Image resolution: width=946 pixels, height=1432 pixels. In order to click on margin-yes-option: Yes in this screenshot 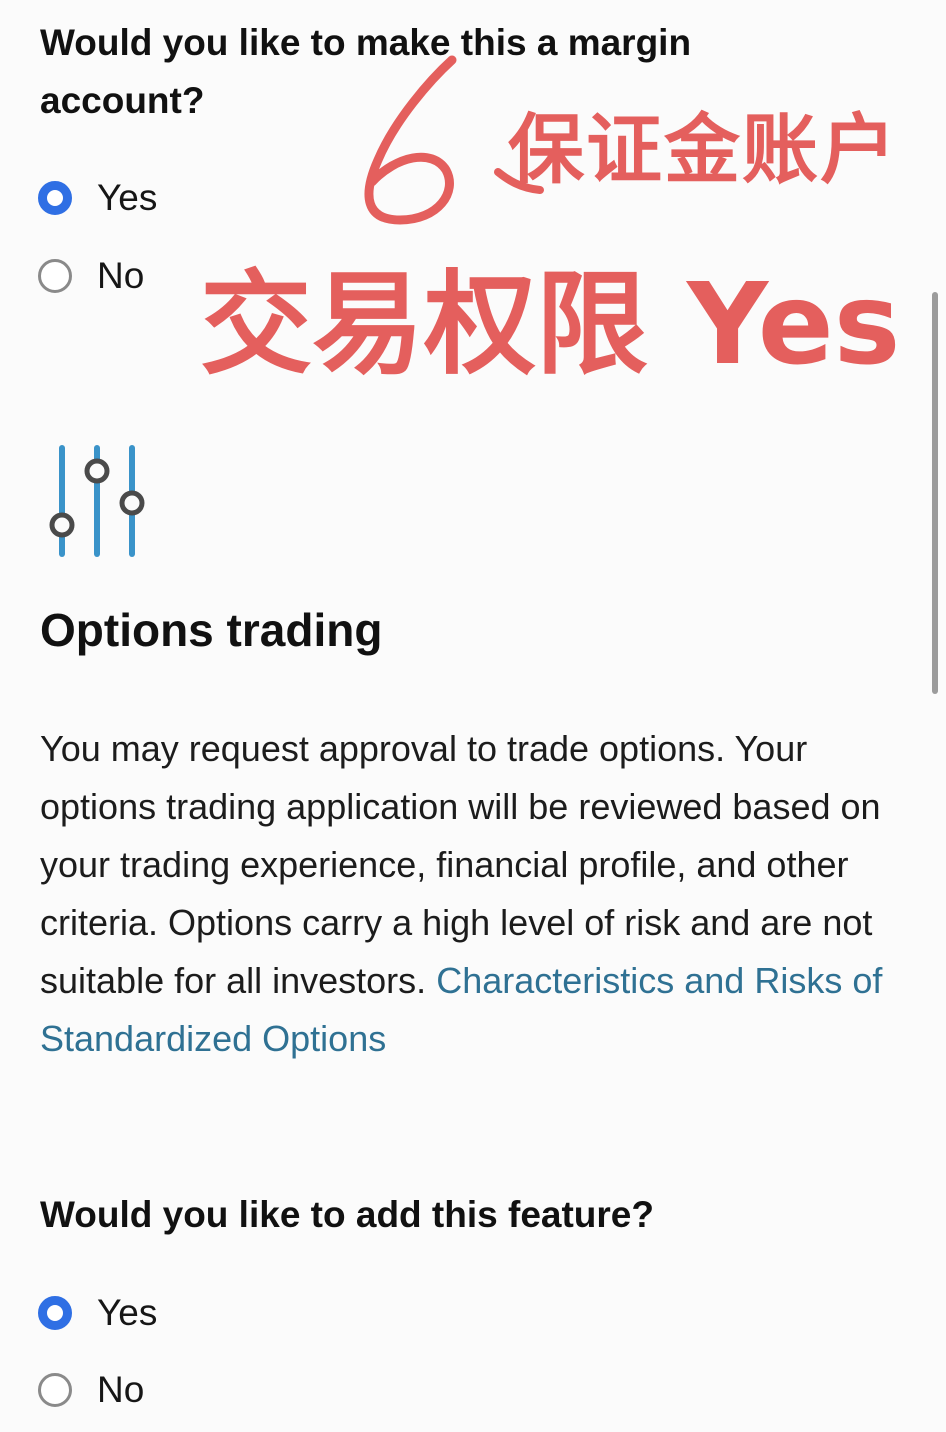, I will do `click(97, 198)`.